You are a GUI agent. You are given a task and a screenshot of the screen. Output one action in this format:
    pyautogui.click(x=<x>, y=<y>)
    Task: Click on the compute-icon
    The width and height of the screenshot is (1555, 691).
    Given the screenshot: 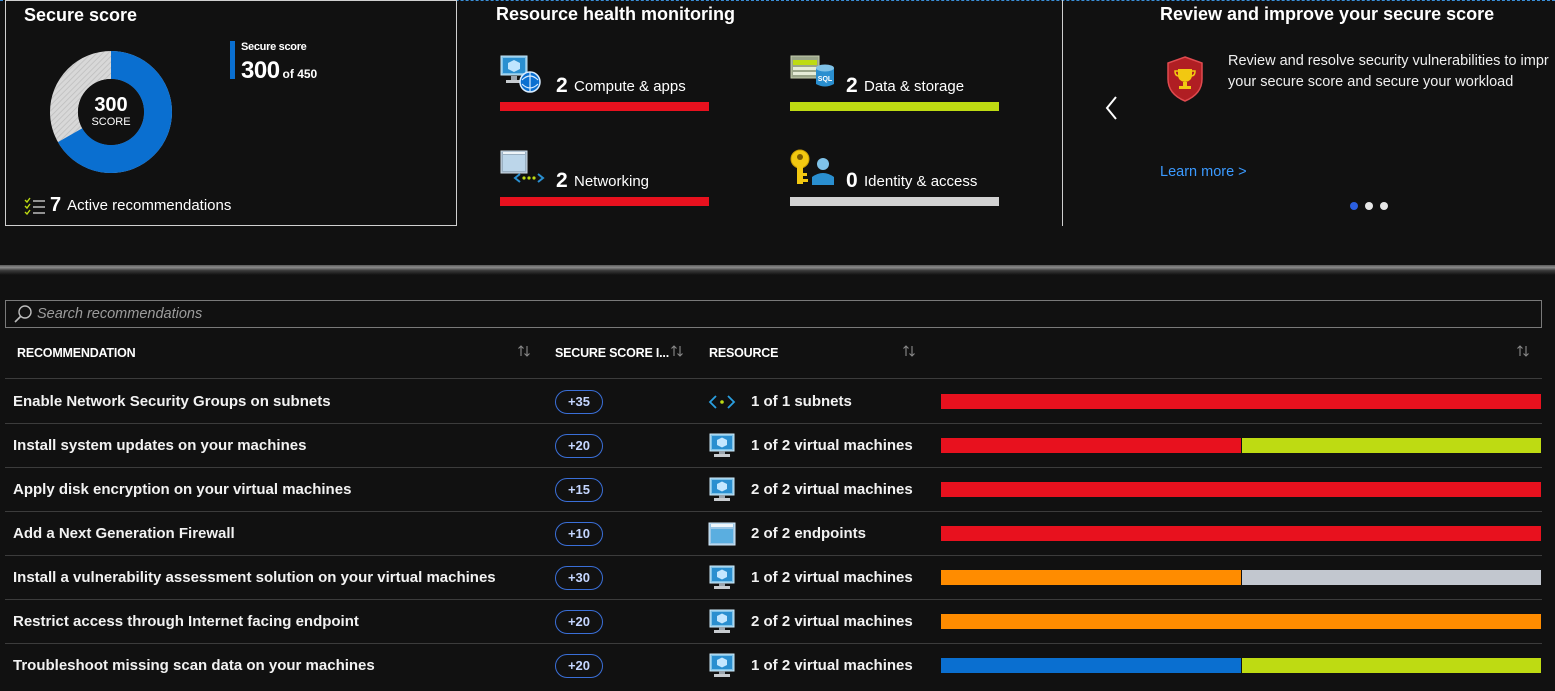 What is the action you would take?
    pyautogui.click(x=520, y=74)
    